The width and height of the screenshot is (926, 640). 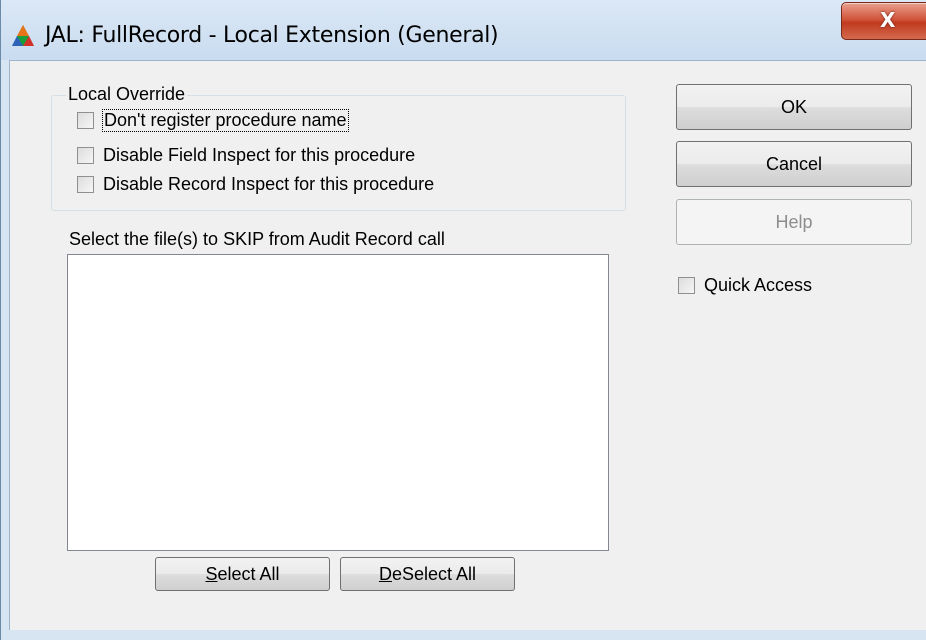 I want to click on deselect-all-button: DeSelect All, so click(x=427, y=574).